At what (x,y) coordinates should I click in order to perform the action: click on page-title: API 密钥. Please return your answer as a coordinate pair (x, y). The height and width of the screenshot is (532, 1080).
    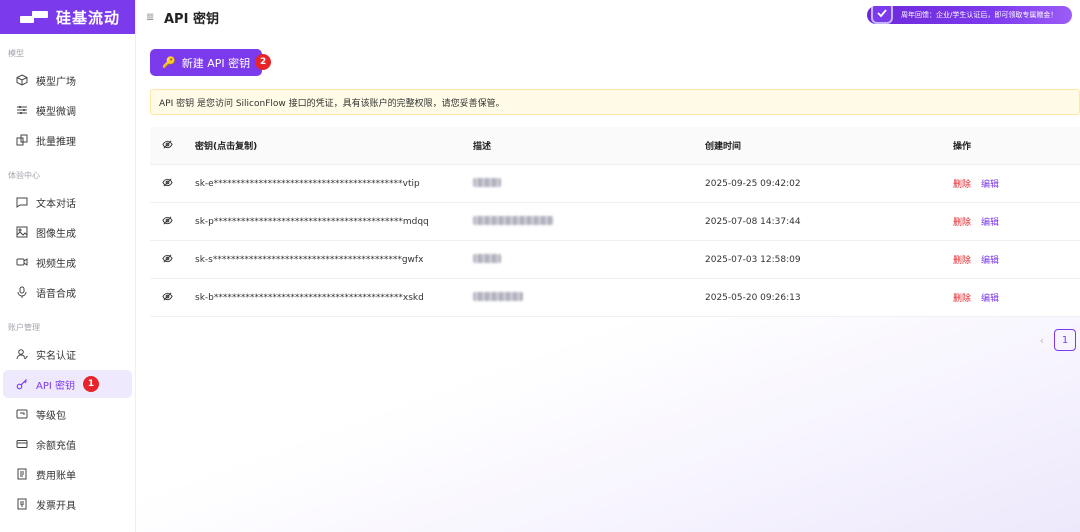
    Looking at the image, I should click on (191, 19).